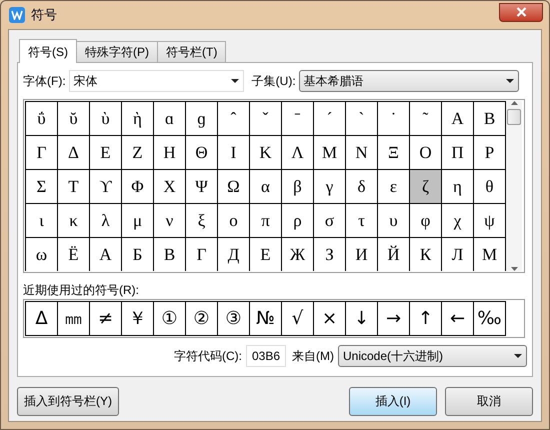 This screenshot has width=550, height=430. What do you see at coordinates (138, 221) in the screenshot?
I see `symbol-cell: μ` at bounding box center [138, 221].